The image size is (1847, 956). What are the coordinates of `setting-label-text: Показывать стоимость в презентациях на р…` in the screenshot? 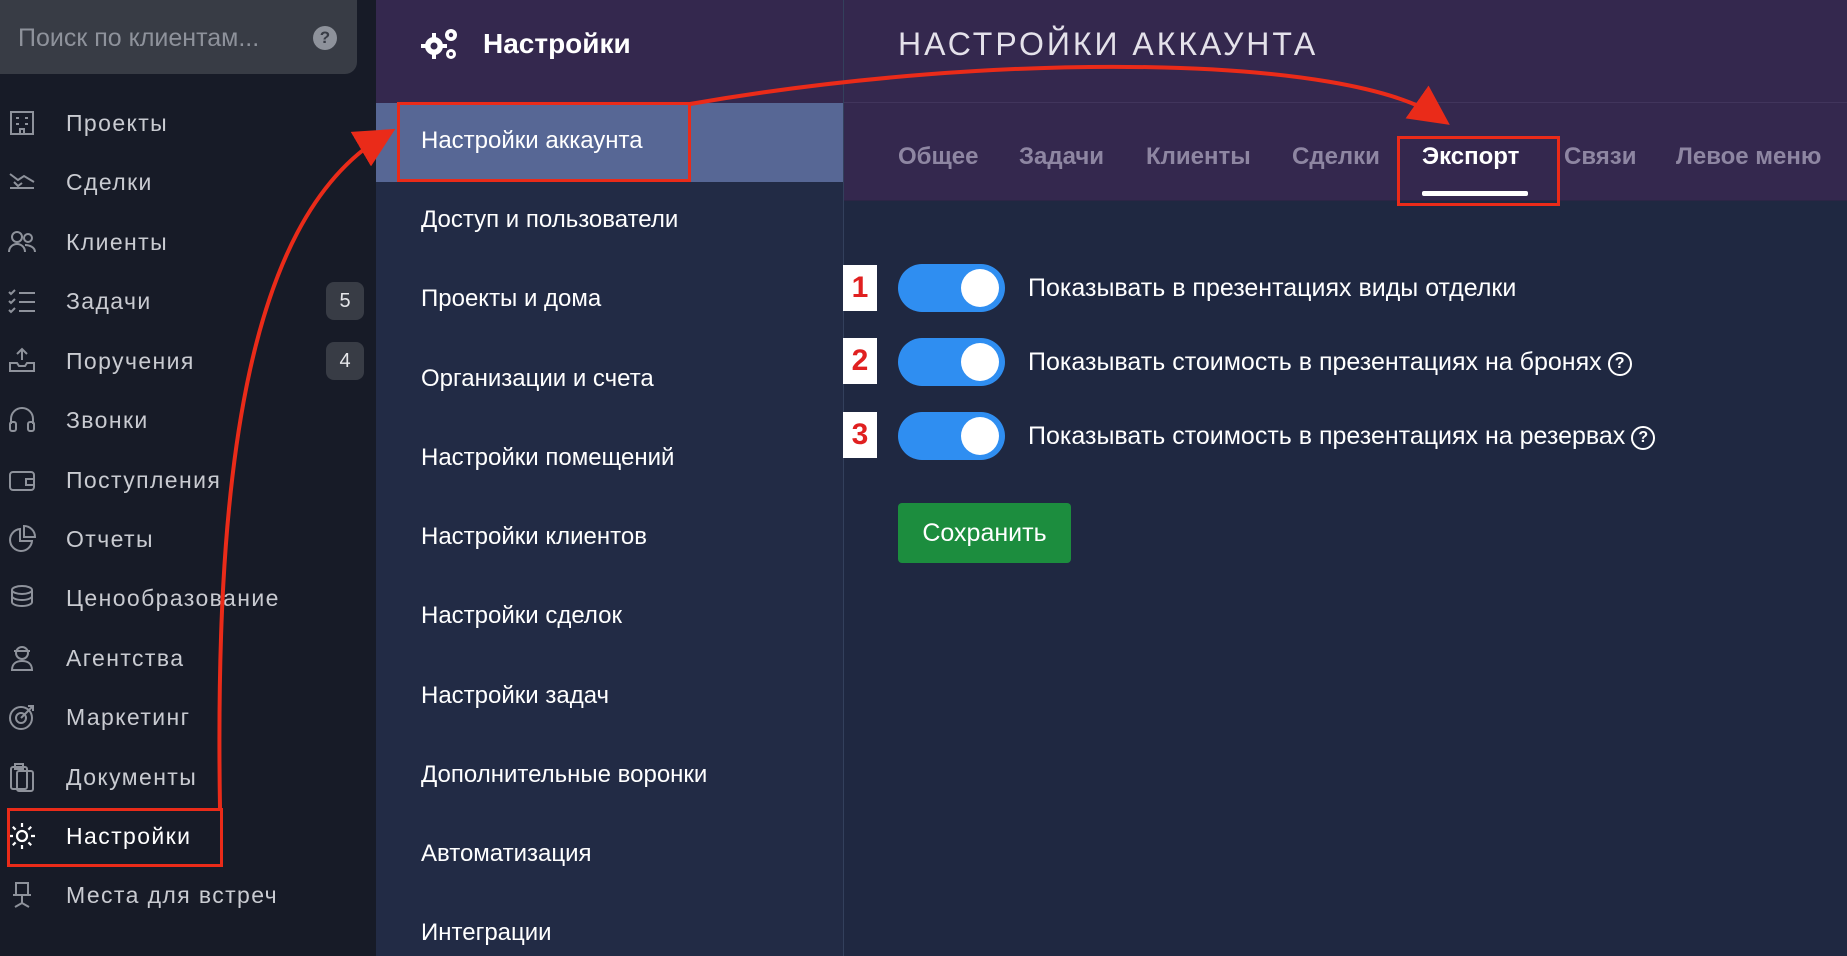 It's located at (1327, 436).